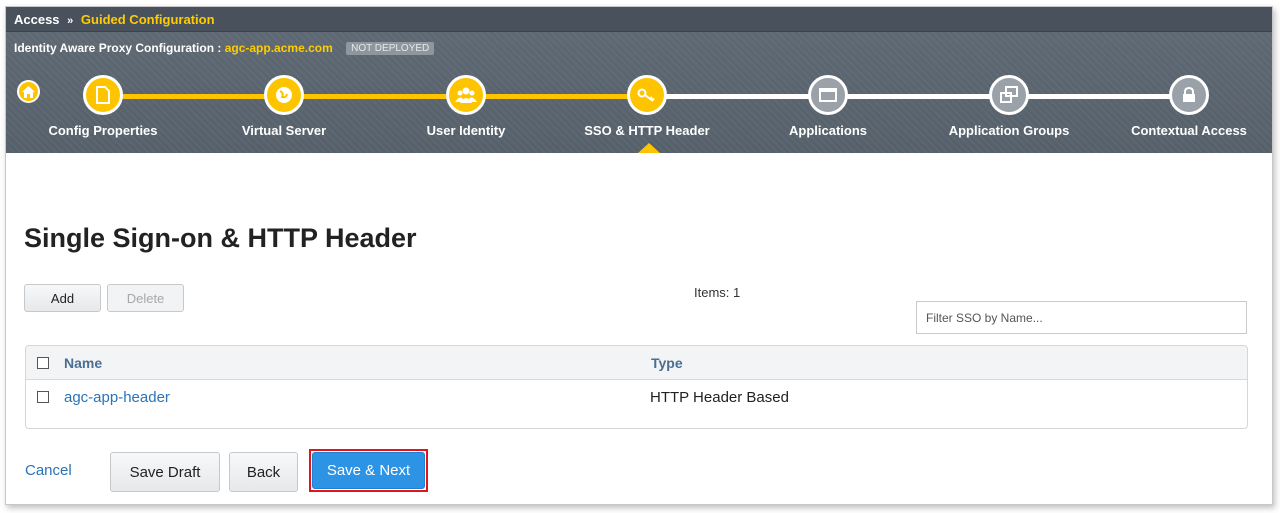 The image size is (1280, 513). I want to click on step-contextual-access: Contextual Access, so click(1189, 106).